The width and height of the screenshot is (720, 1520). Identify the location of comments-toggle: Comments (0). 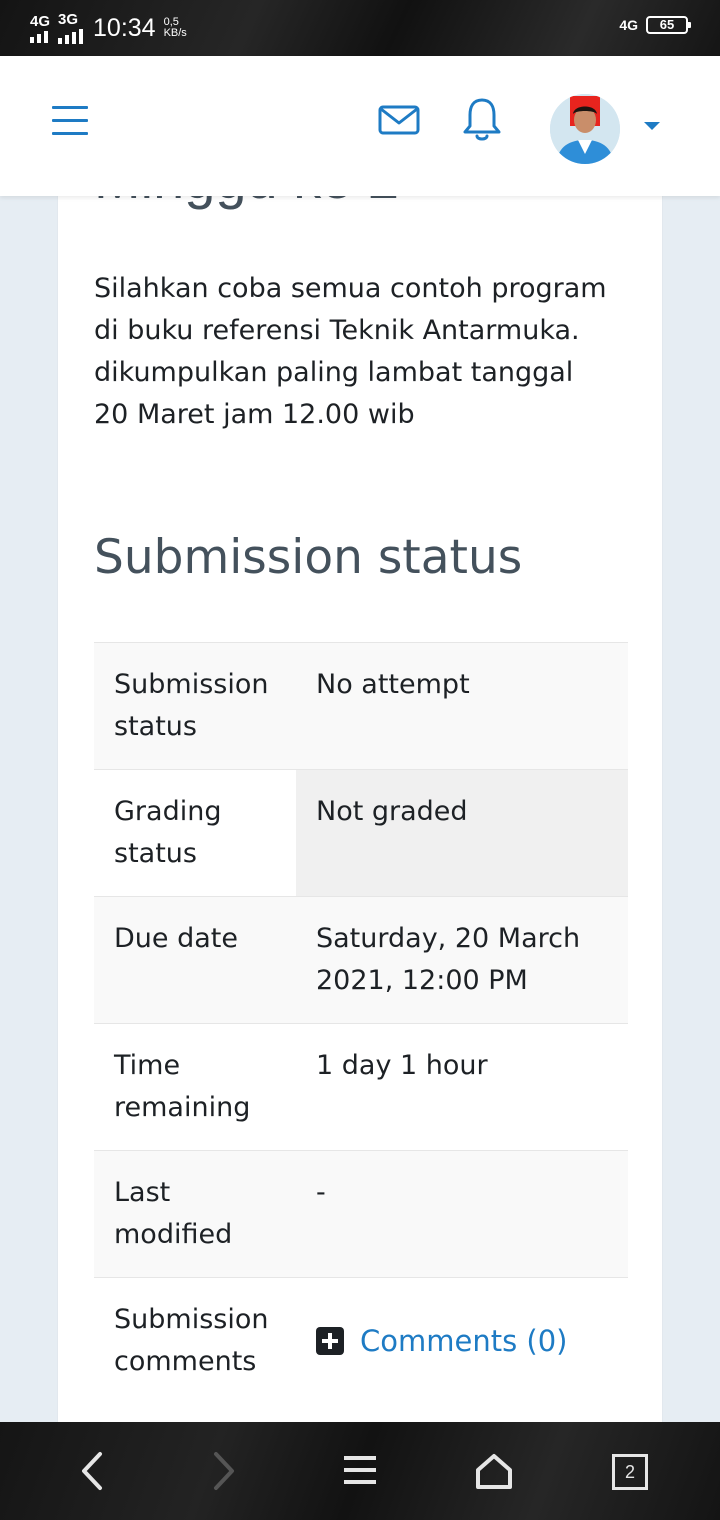
(462, 1341).